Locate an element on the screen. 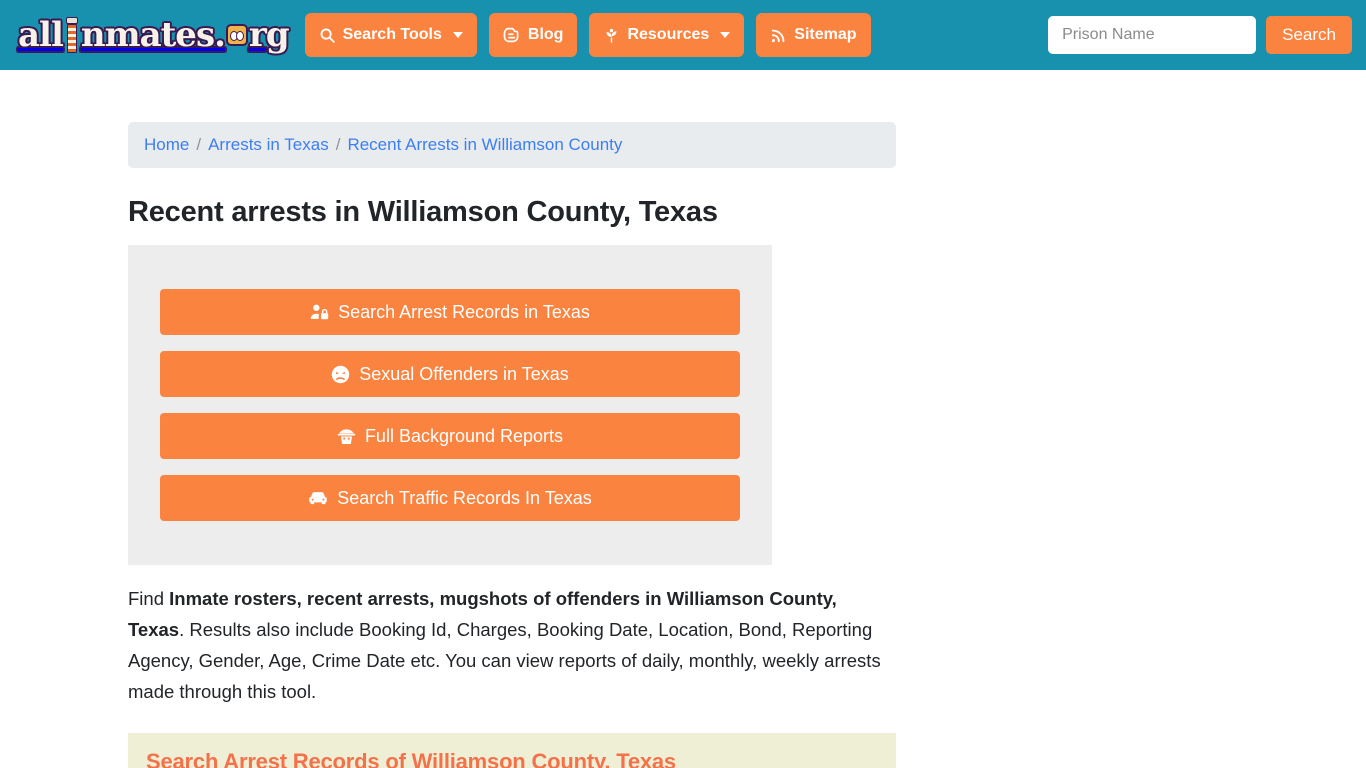  breadcrumb-item-arrests-in-texas: Arrests in Texas is located at coordinates (268, 145).